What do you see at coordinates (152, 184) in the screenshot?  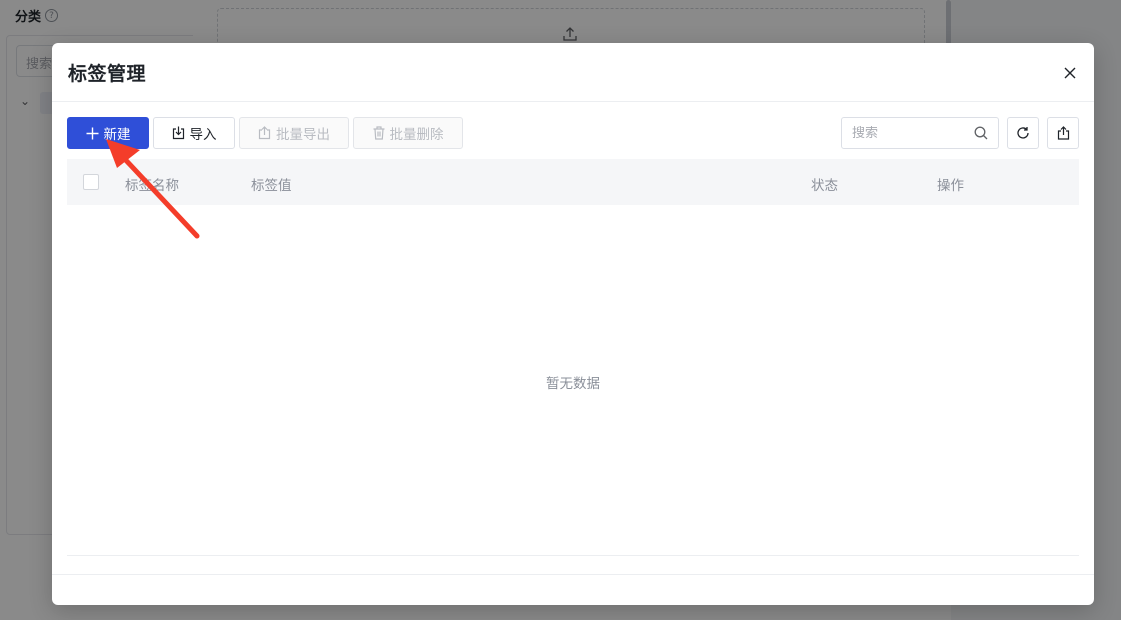 I see `column-tag-name: 标签名称` at bounding box center [152, 184].